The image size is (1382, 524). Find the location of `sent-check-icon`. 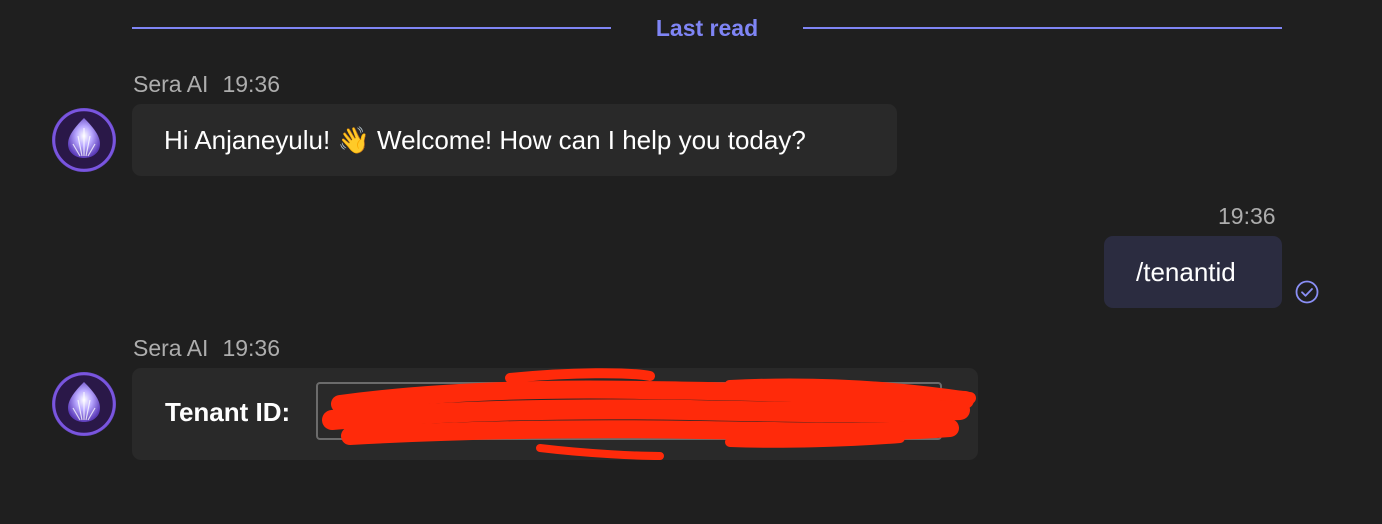

sent-check-icon is located at coordinates (1307, 292).